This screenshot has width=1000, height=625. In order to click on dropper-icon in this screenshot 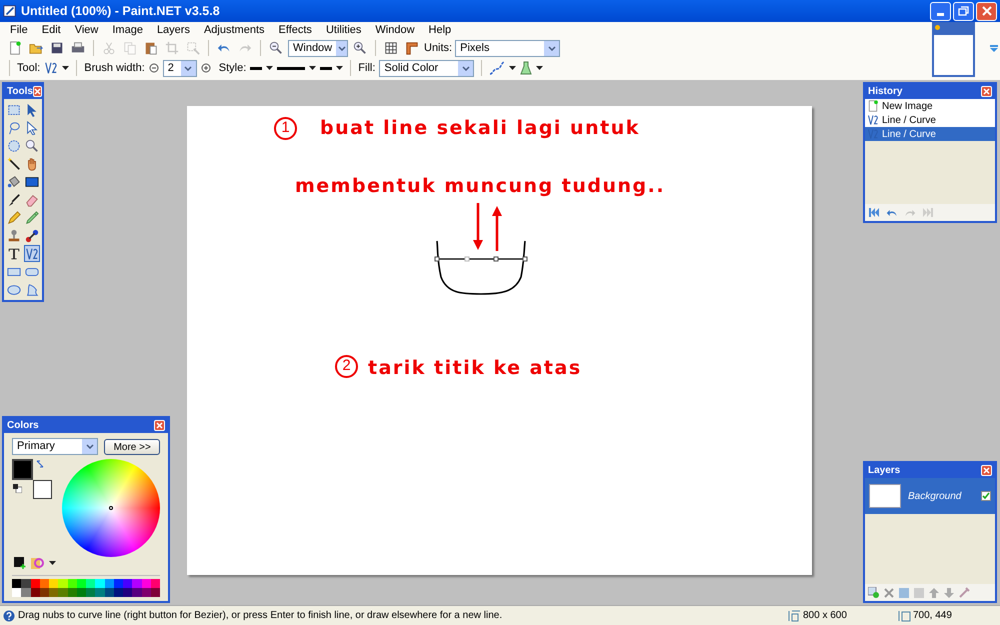, I will do `click(31, 217)`.